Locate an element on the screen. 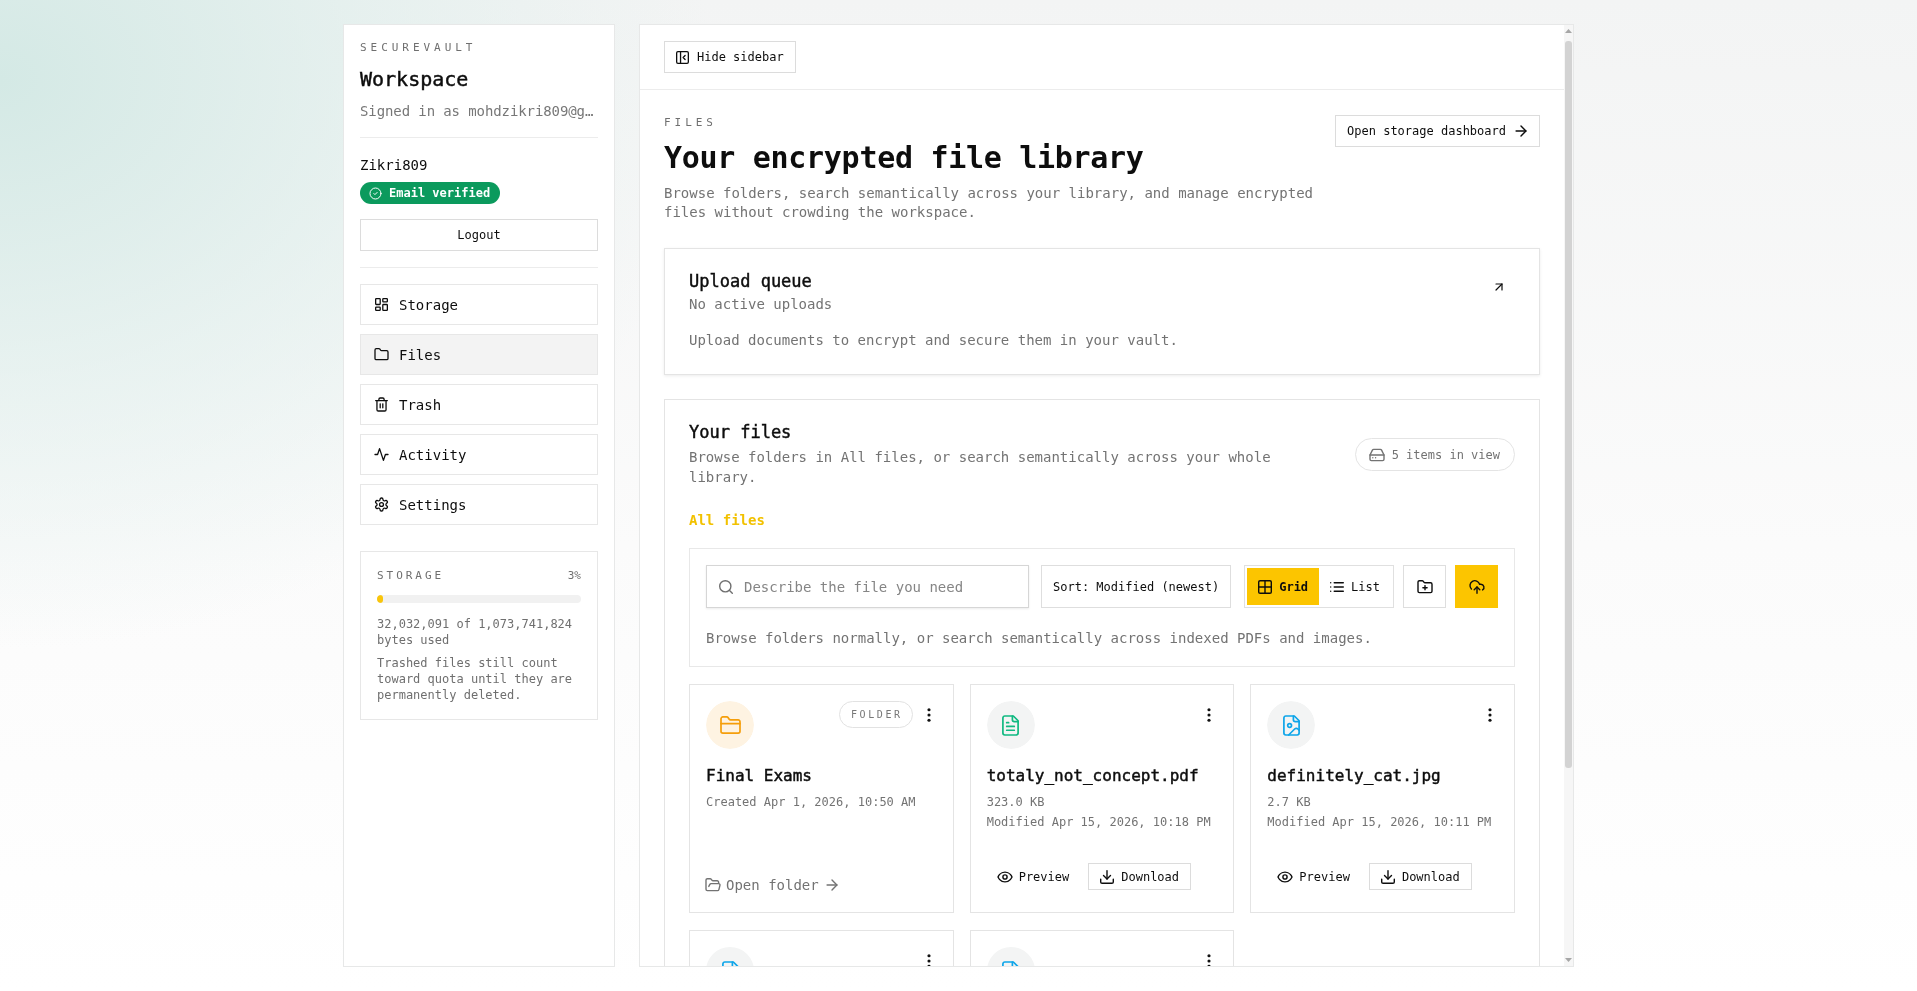 This screenshot has height=991, width=1917. upload-hint: Upload documents to encrypt and secure them in your vault. is located at coordinates (934, 340).